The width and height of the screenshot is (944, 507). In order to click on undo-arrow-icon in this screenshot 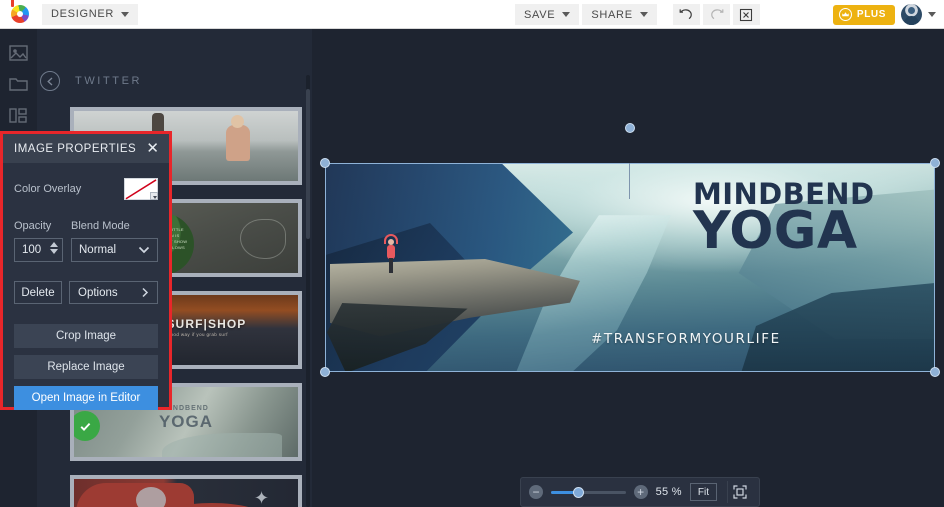, I will do `click(685, 14)`.